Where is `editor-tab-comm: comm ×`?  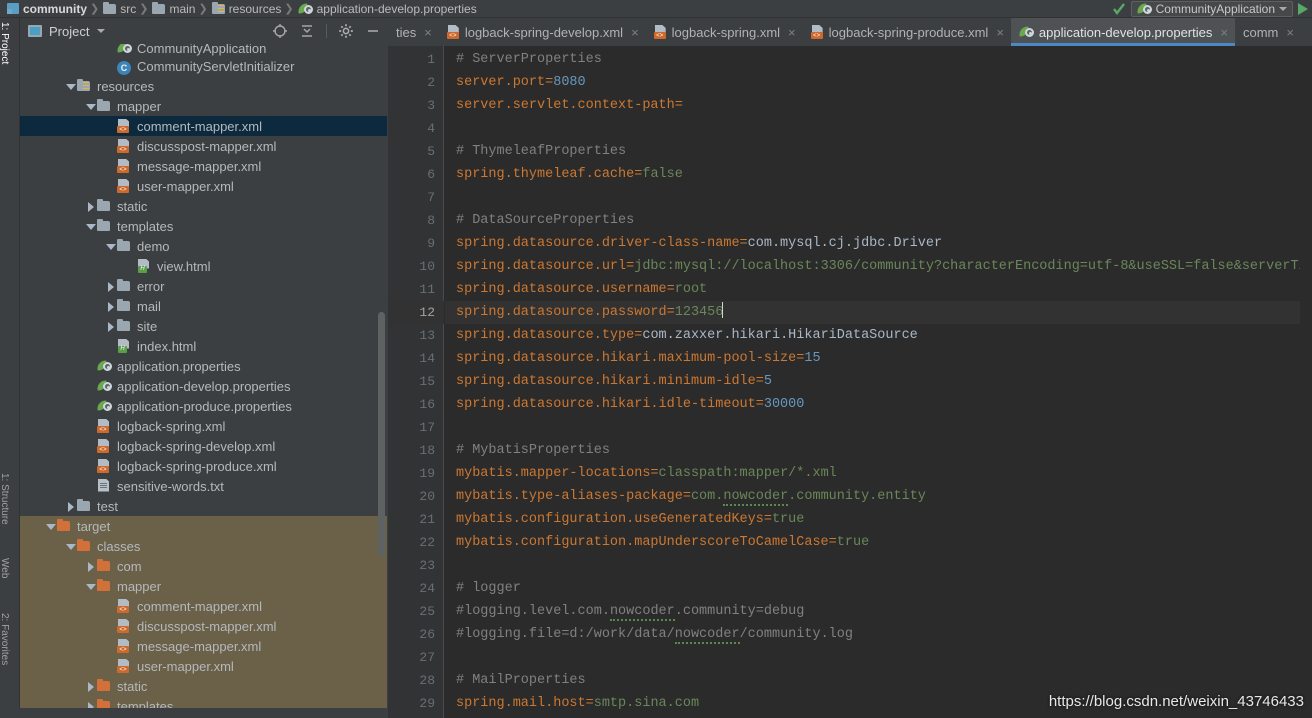
editor-tab-comm: comm × is located at coordinates (1268, 32).